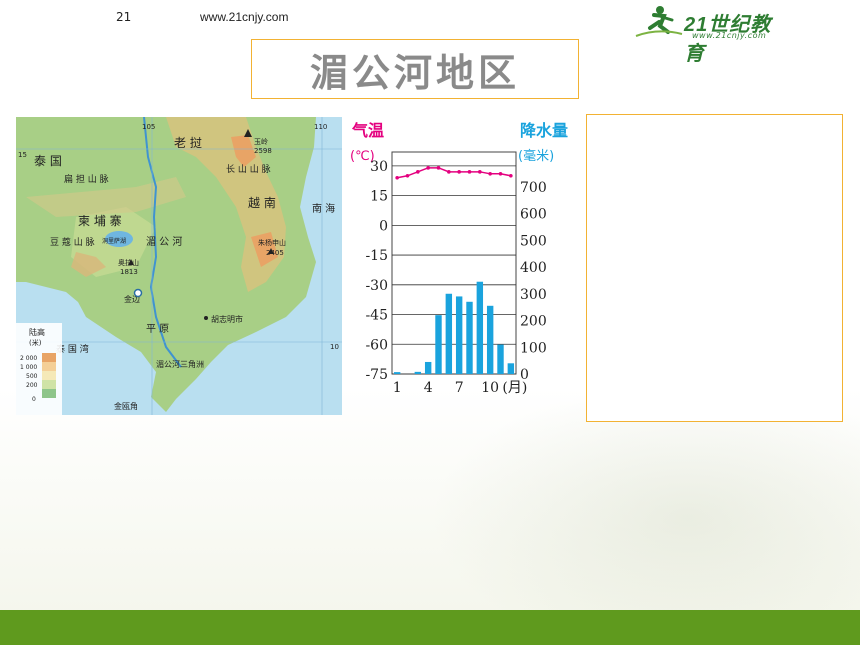 The height and width of the screenshot is (645, 860). I want to click on temp-tick-label: 30, so click(379, 167).